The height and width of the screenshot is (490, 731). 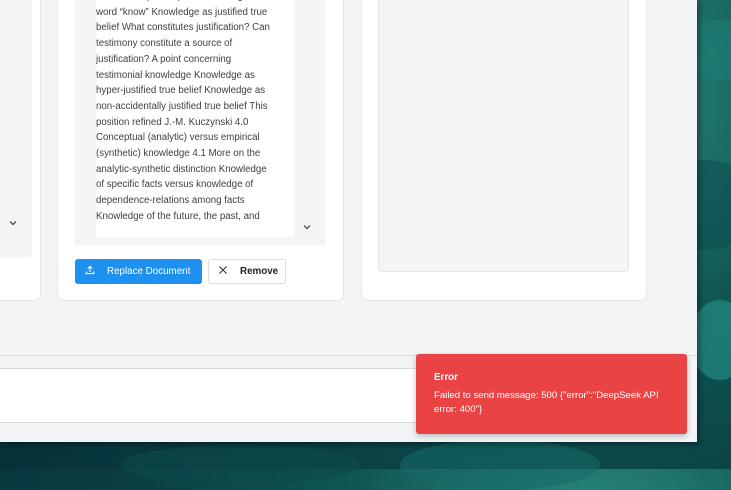 What do you see at coordinates (170, 201) in the screenshot?
I see `document-line: dependence-relations among facts` at bounding box center [170, 201].